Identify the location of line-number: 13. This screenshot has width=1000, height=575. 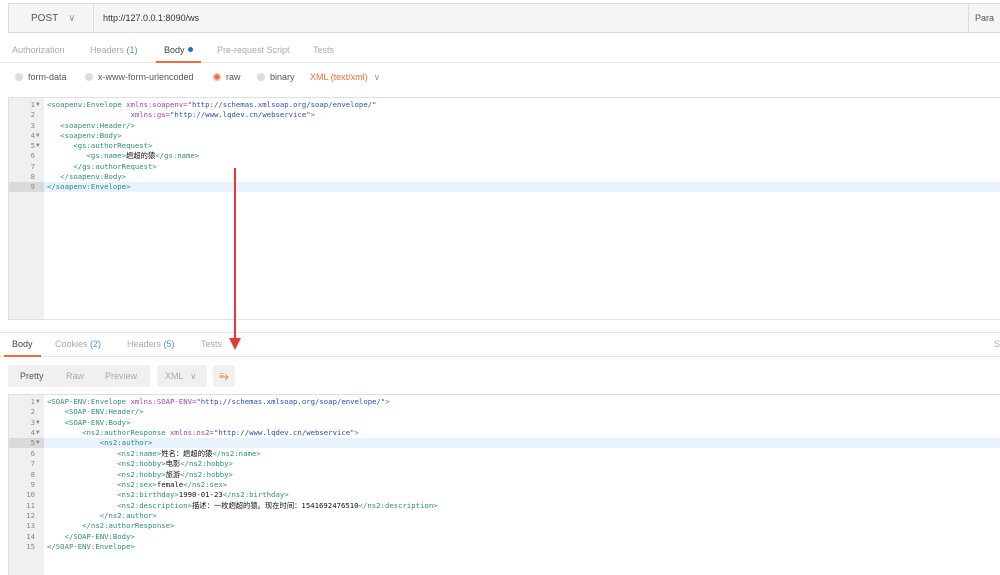
(30, 526).